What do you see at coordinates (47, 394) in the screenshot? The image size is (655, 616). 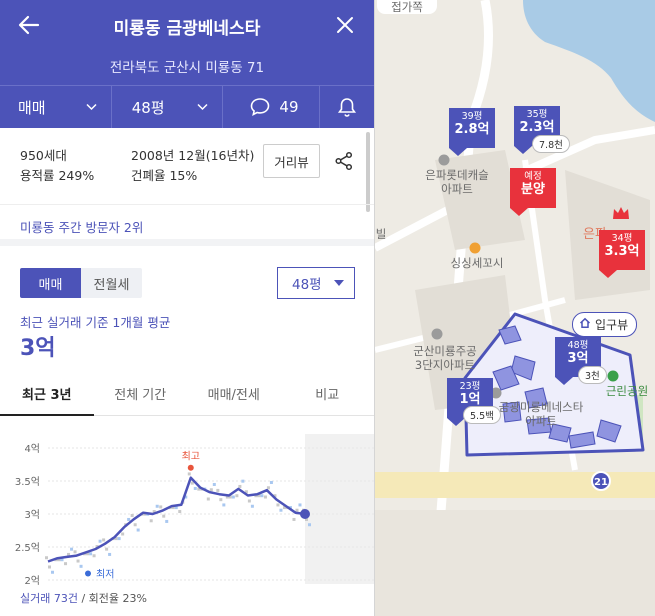 I see `tab-recent-3y: 최근 3년` at bounding box center [47, 394].